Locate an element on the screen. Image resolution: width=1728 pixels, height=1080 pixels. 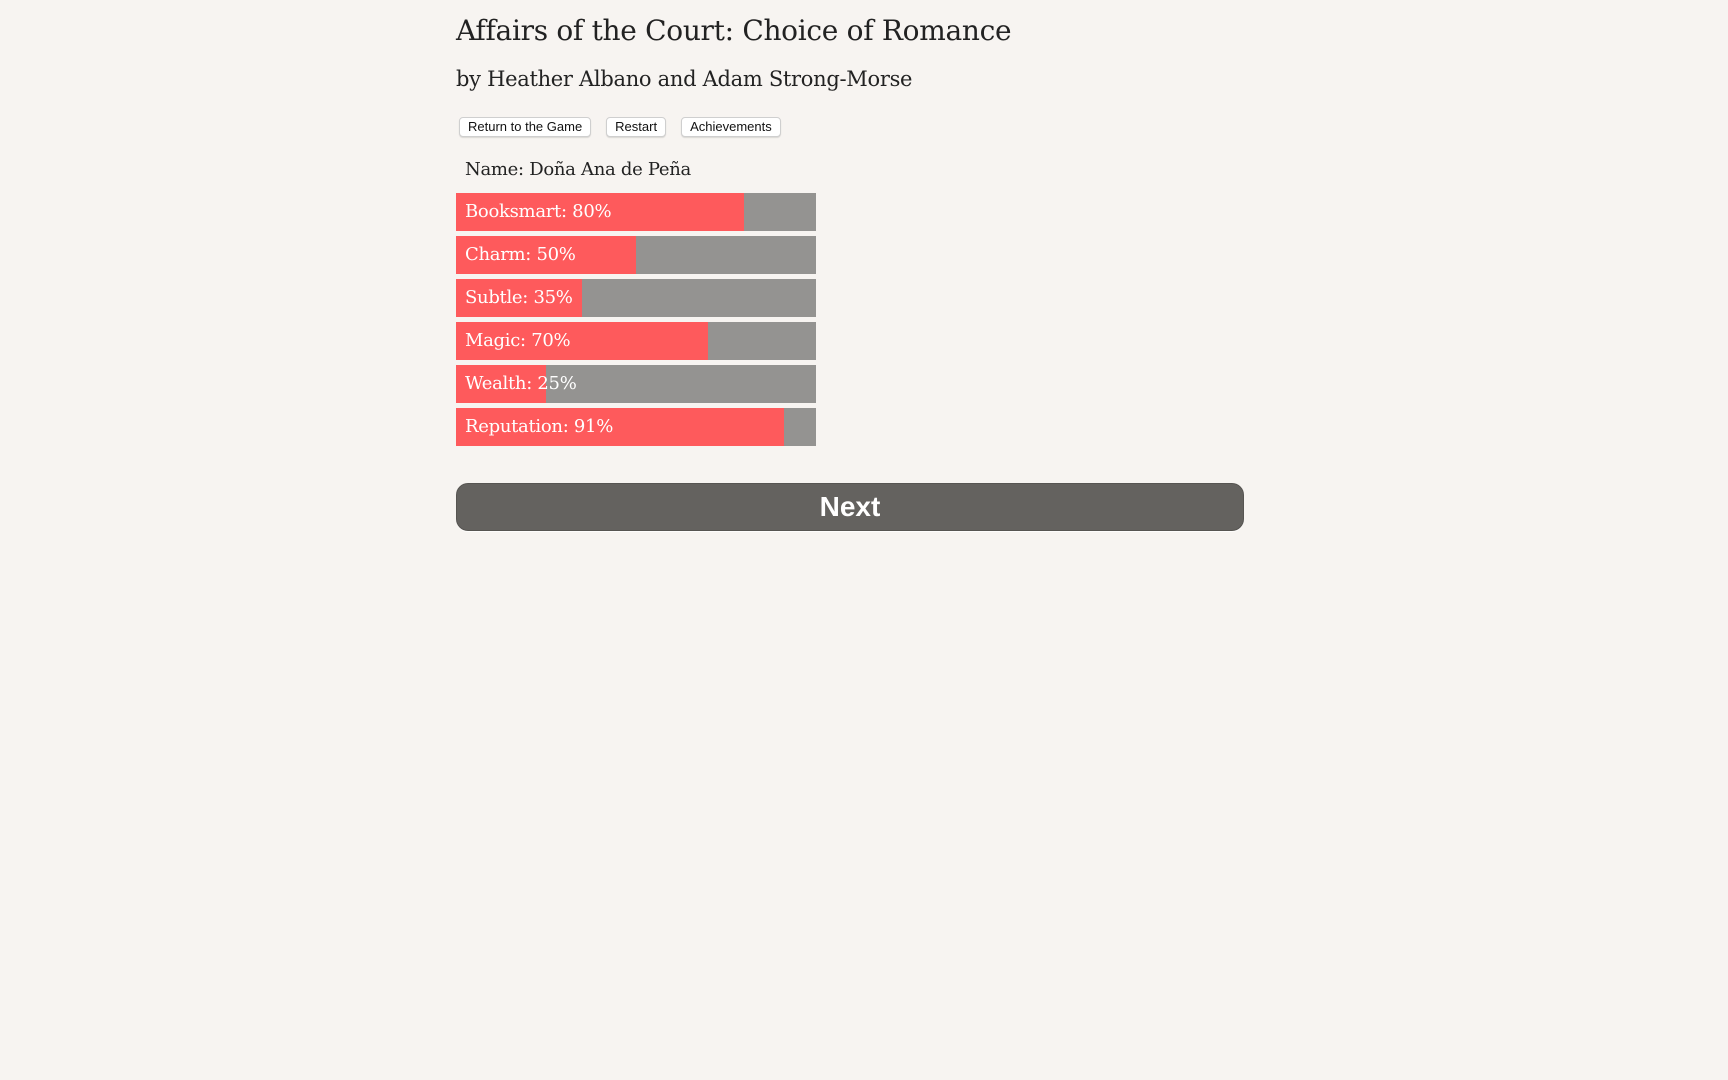
stat-label-charm: Charm: 50% is located at coordinates (520, 254).